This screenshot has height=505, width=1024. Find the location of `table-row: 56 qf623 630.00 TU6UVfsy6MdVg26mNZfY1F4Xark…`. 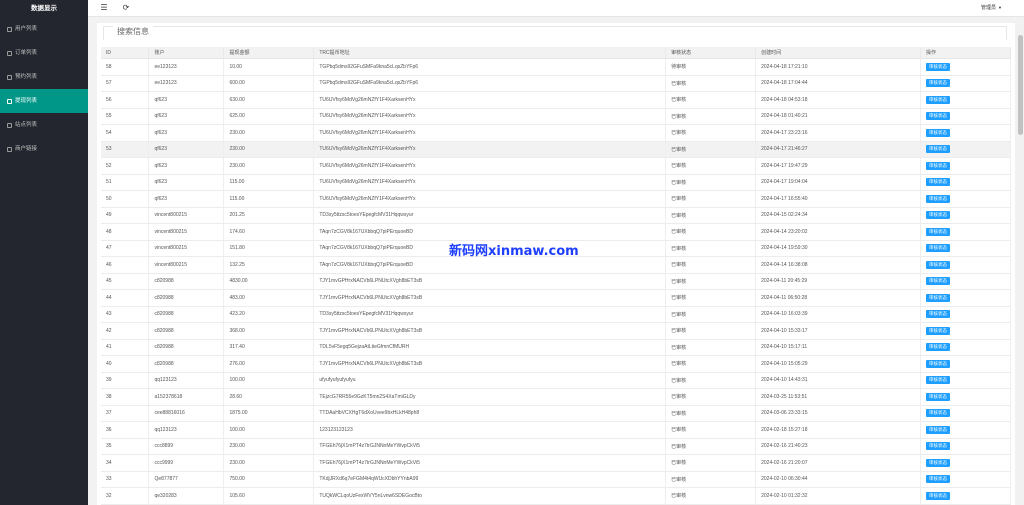

table-row: 56 qf623 630.00 TU6UVfsy6MdVg26mNZfY1F4Xark… is located at coordinates (556, 100).